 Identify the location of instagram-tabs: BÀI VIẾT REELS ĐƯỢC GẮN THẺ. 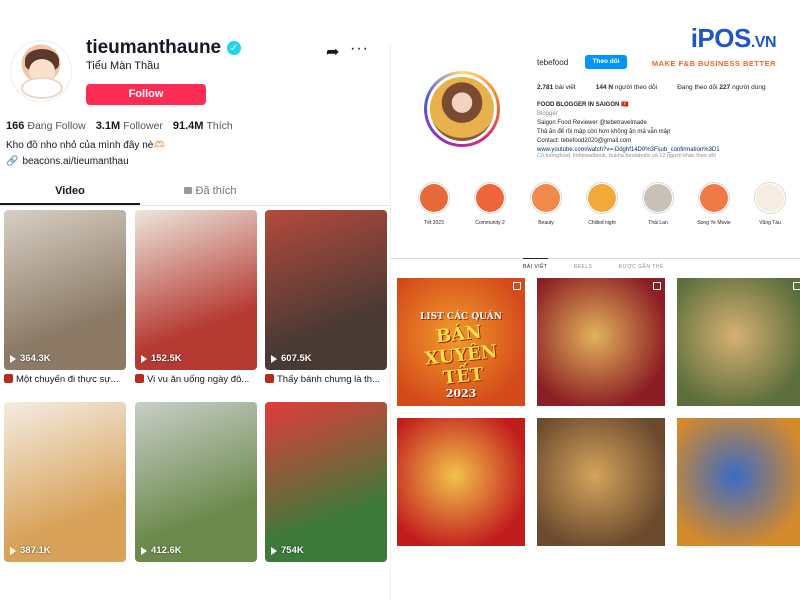
(595, 266).